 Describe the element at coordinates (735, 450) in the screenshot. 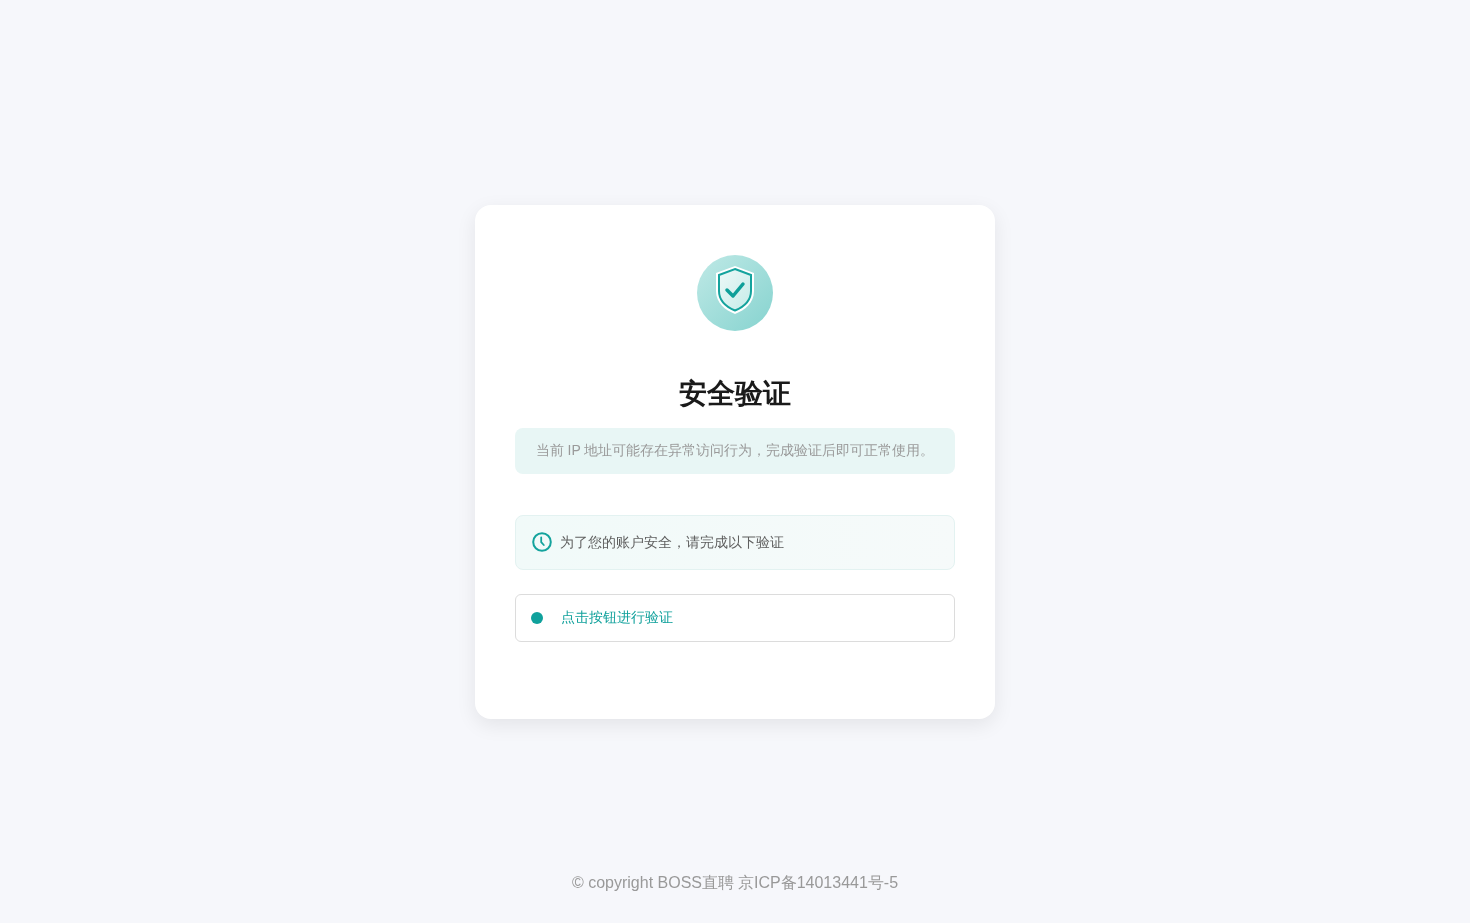

I see `notice-banner: 当前 IP 地址可能存在异常访问行为，完成验证后即可正常使用。` at that location.